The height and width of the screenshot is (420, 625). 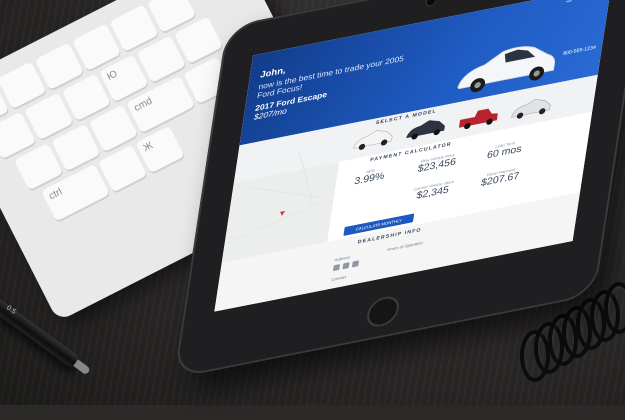 What do you see at coordinates (478, 118) in the screenshot?
I see `model-thumb-red-truck` at bounding box center [478, 118].